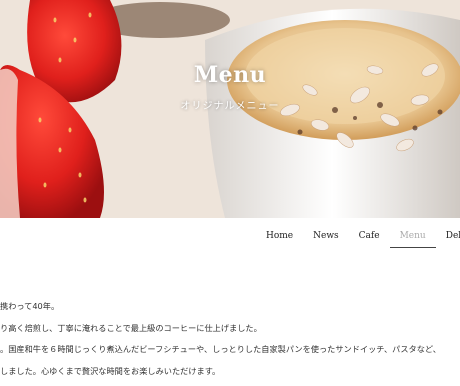 This screenshot has height=386, width=460. Describe the element at coordinates (453, 237) in the screenshot. I see `nav-delivery: Delive` at that location.